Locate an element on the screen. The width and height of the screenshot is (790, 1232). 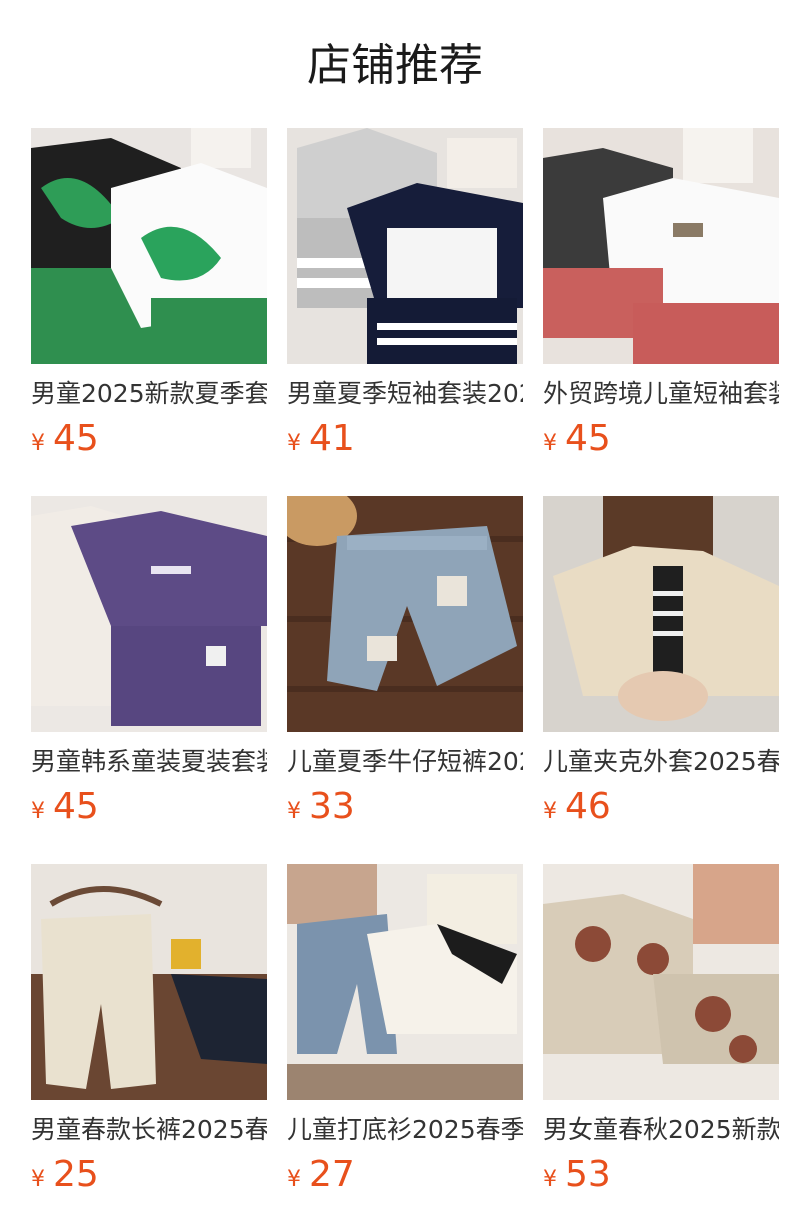
price-value: 46 is located at coordinates (588, 806).